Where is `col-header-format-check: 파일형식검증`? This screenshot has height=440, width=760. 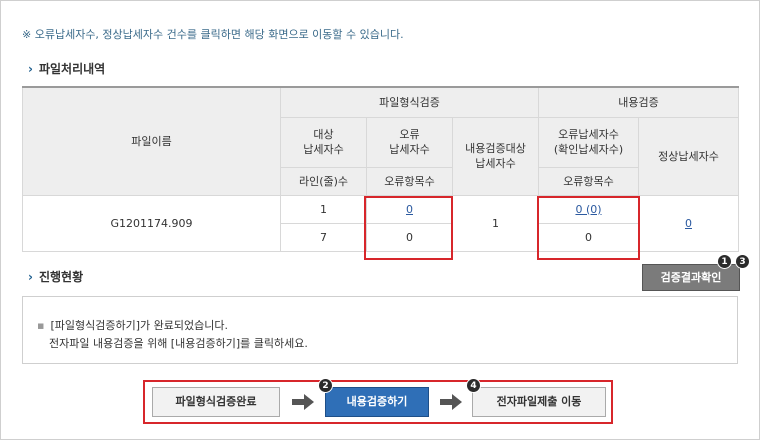 col-header-format-check: 파일형식검증 is located at coordinates (409, 102).